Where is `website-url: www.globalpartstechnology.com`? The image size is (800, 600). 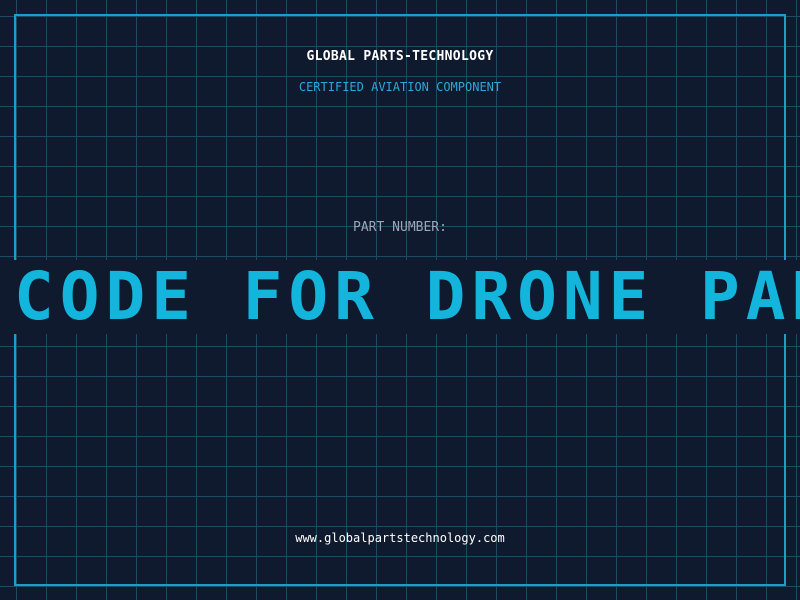
website-url: www.globalpartstechnology.com is located at coordinates (400, 538).